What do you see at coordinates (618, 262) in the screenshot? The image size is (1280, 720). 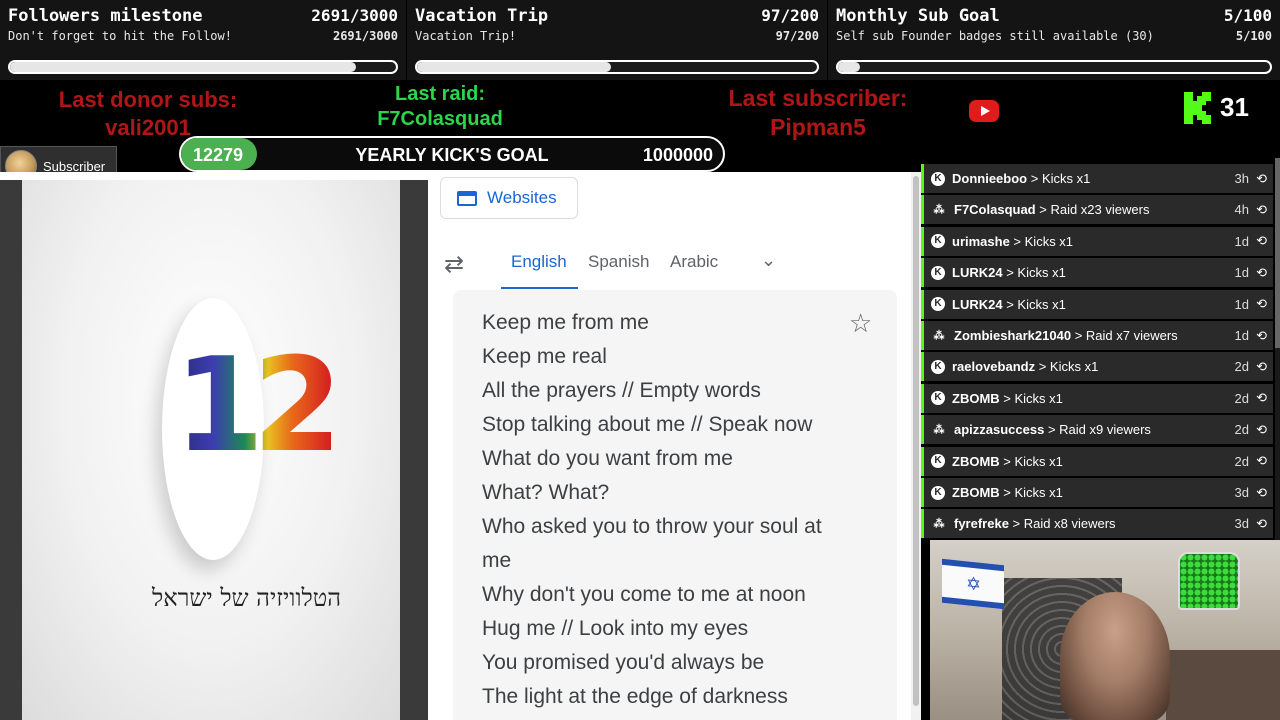 I see `tab-spanish: Spanish` at bounding box center [618, 262].